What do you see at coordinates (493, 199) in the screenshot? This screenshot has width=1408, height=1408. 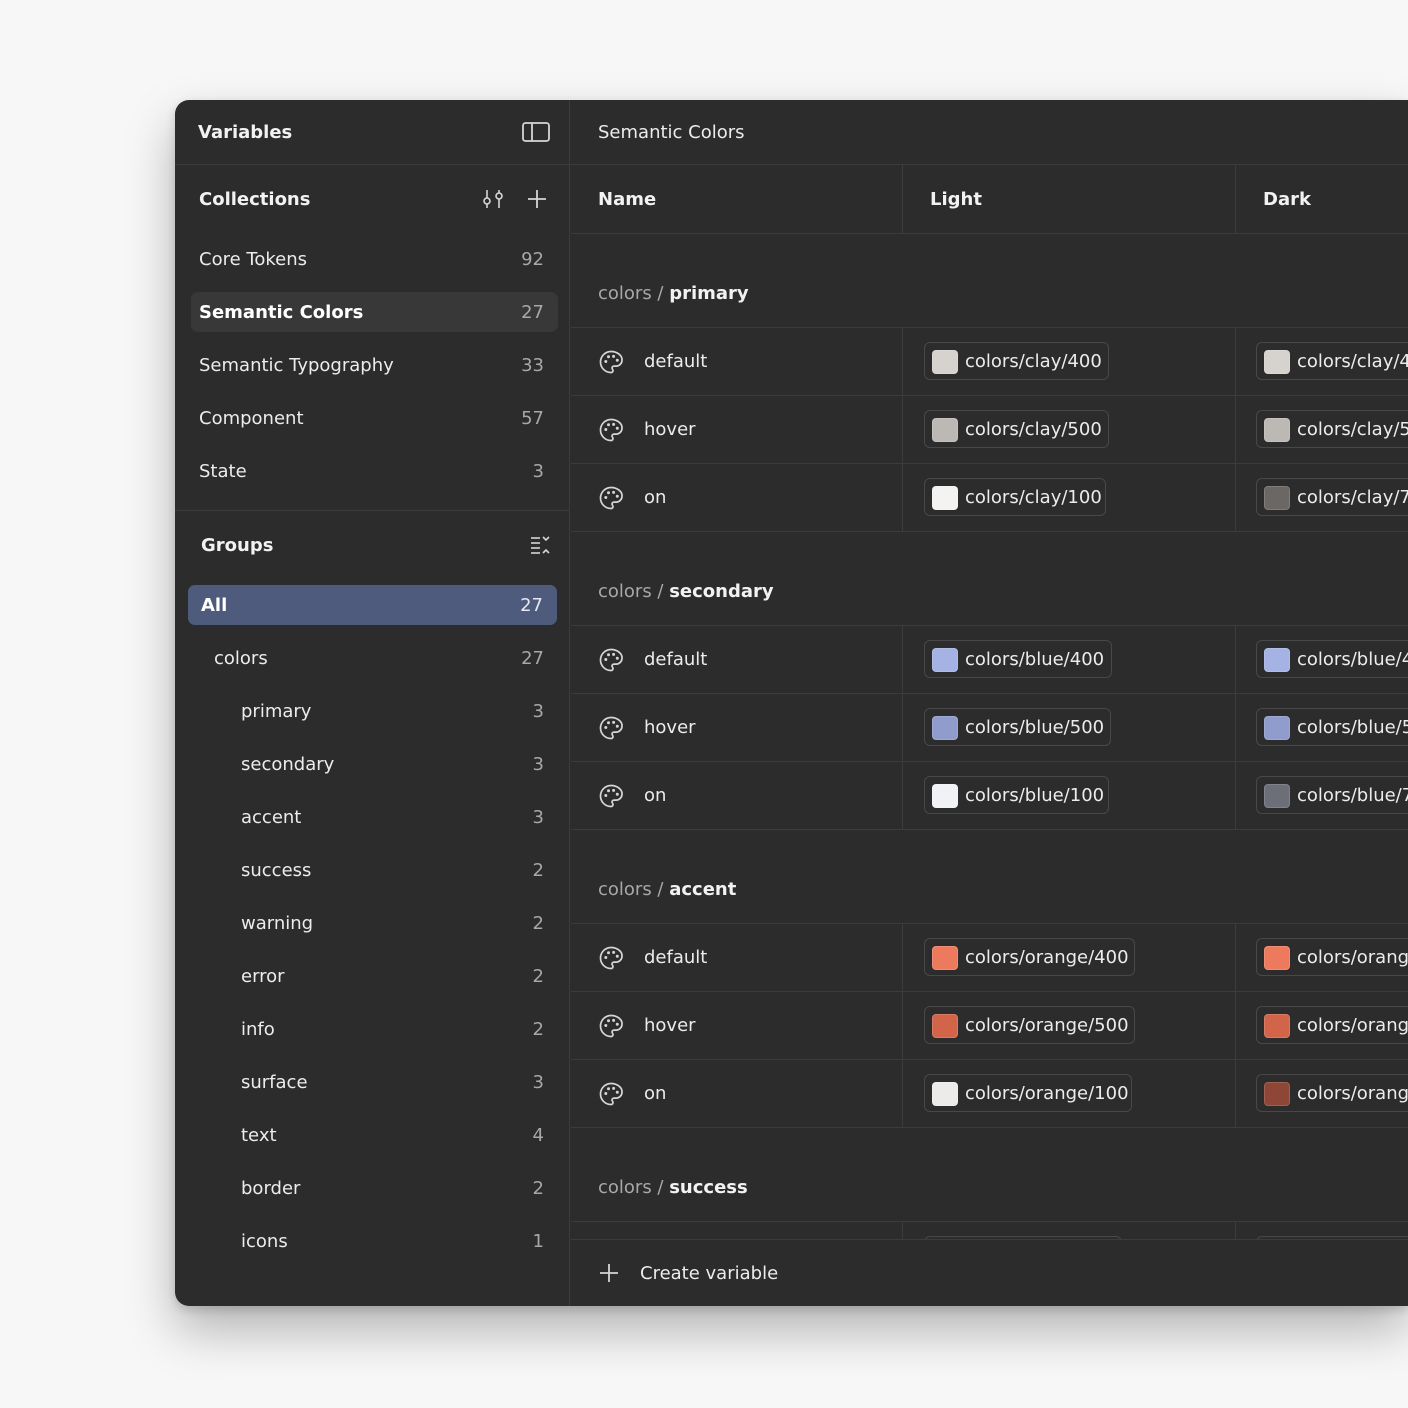 I see `filter-sliders-icon` at bounding box center [493, 199].